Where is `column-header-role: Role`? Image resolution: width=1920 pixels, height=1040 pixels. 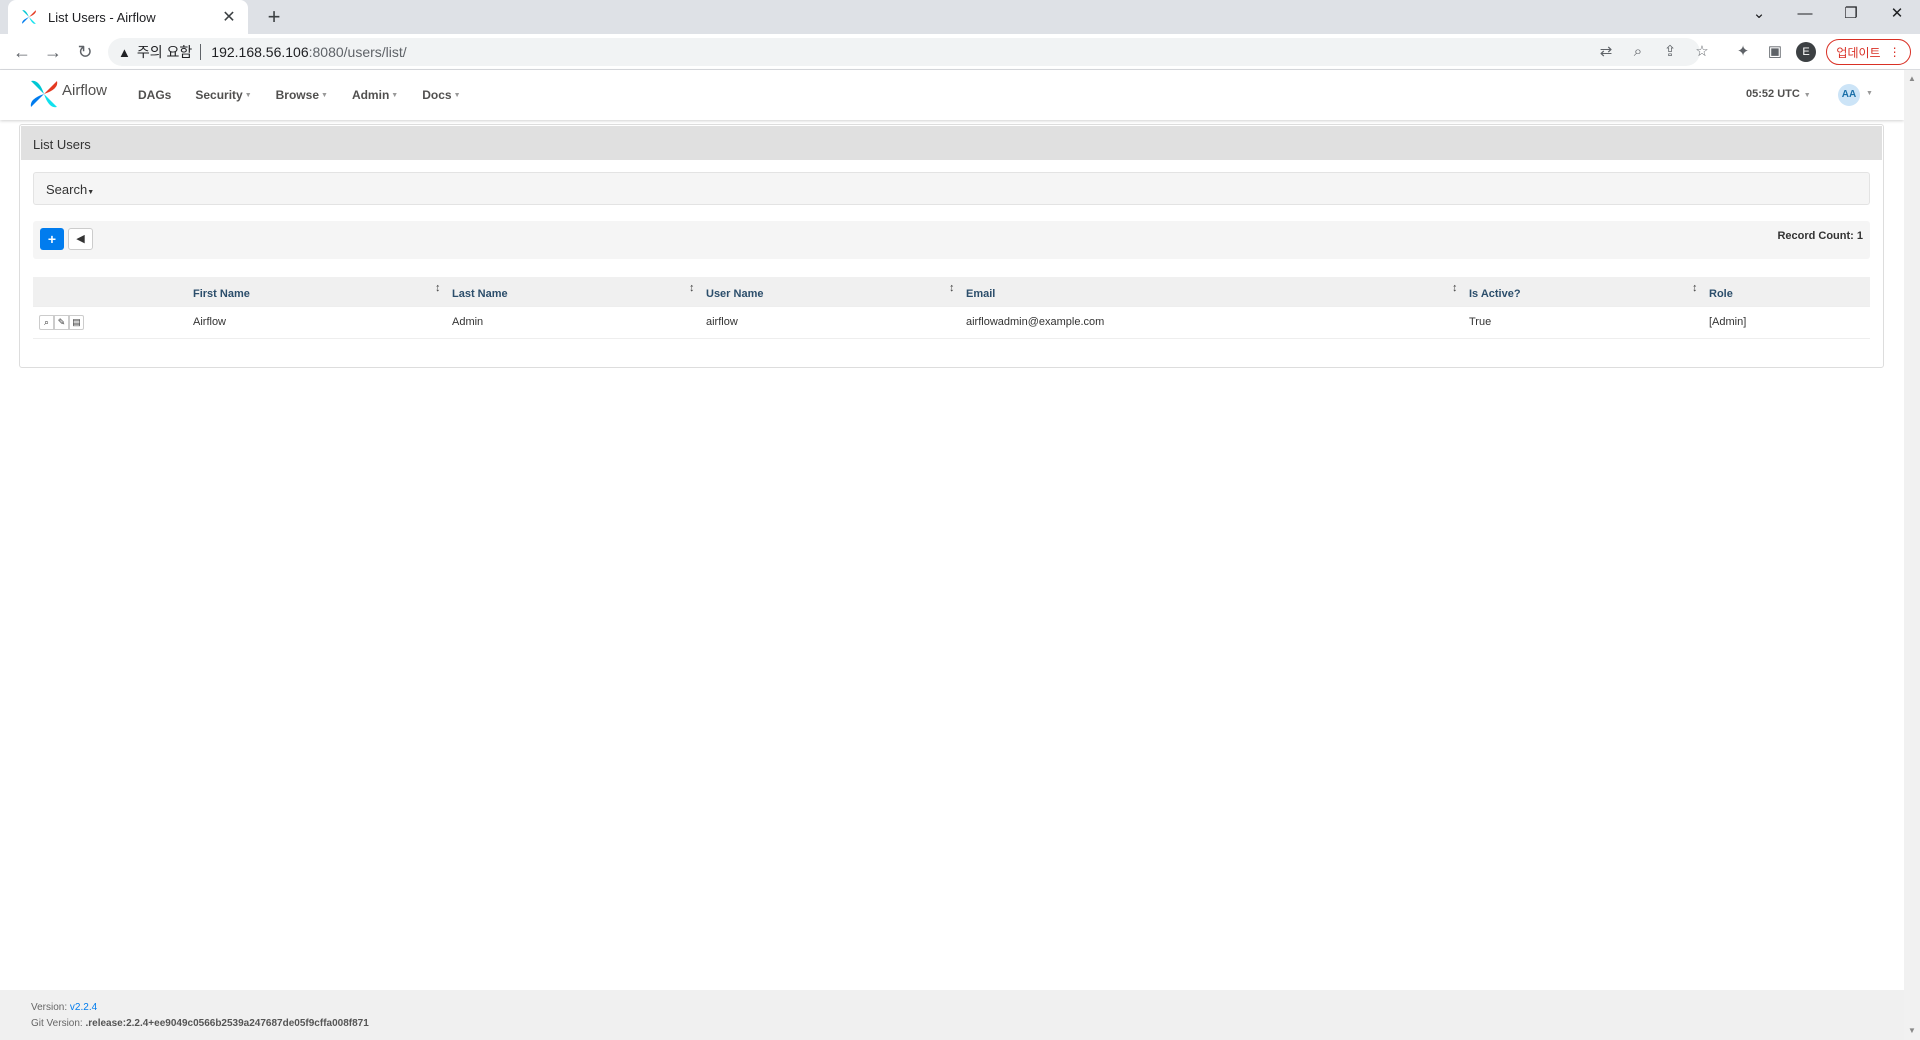
column-header-role: Role is located at coordinates (1789, 291).